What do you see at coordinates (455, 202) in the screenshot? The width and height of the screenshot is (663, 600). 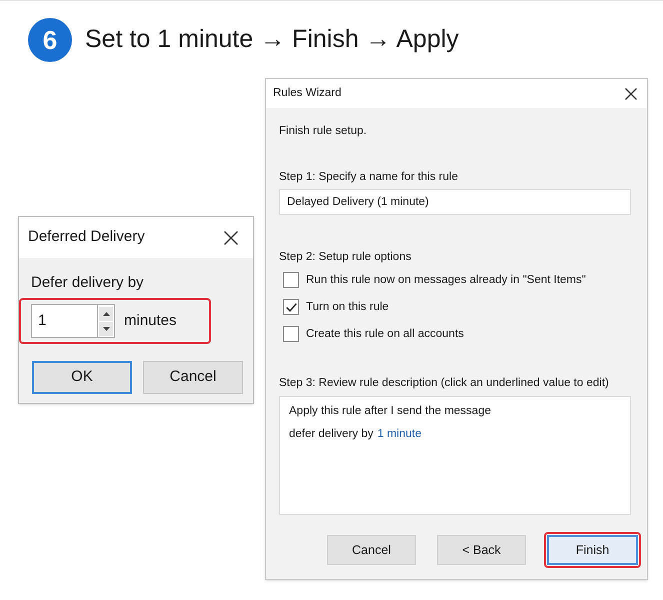 I see `rule-name-field: Delayed Delivery (1 minute)` at bounding box center [455, 202].